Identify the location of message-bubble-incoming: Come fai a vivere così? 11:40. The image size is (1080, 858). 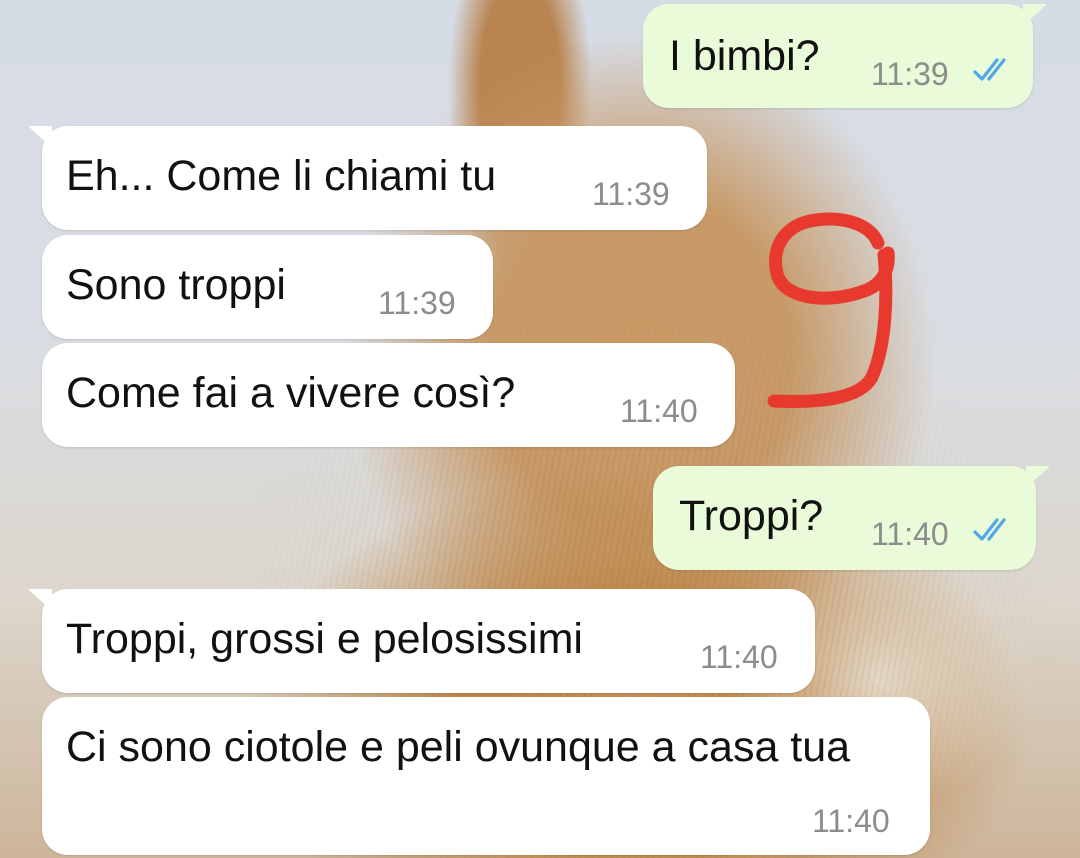
(388, 395).